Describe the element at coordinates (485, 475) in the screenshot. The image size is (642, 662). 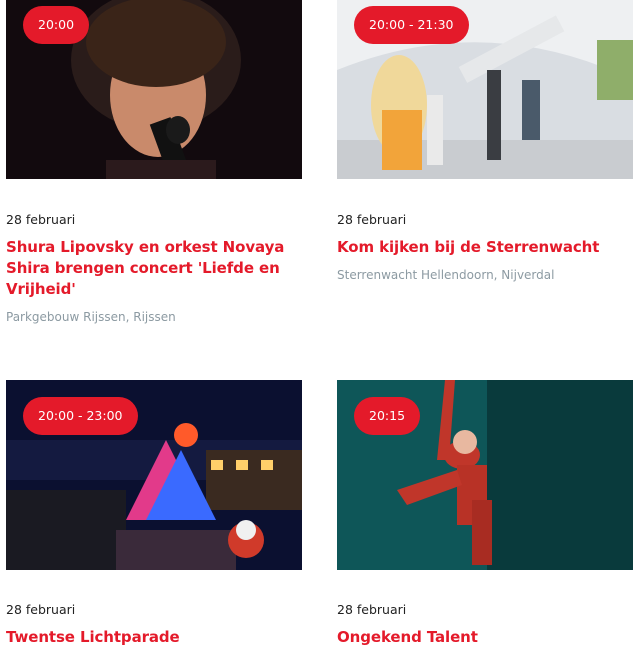
I see `event-image-dancer: 20:15` at that location.